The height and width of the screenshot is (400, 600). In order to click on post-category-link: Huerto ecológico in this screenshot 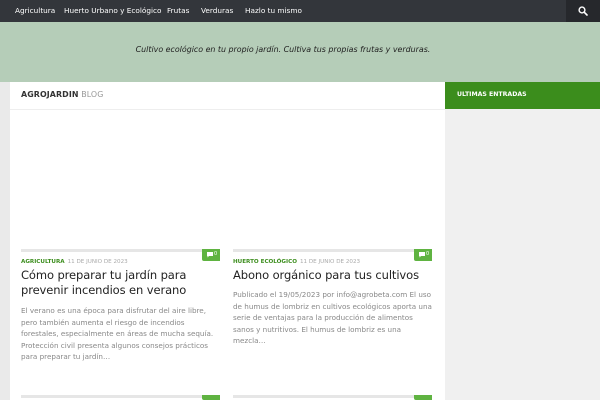, I will do `click(265, 262)`.